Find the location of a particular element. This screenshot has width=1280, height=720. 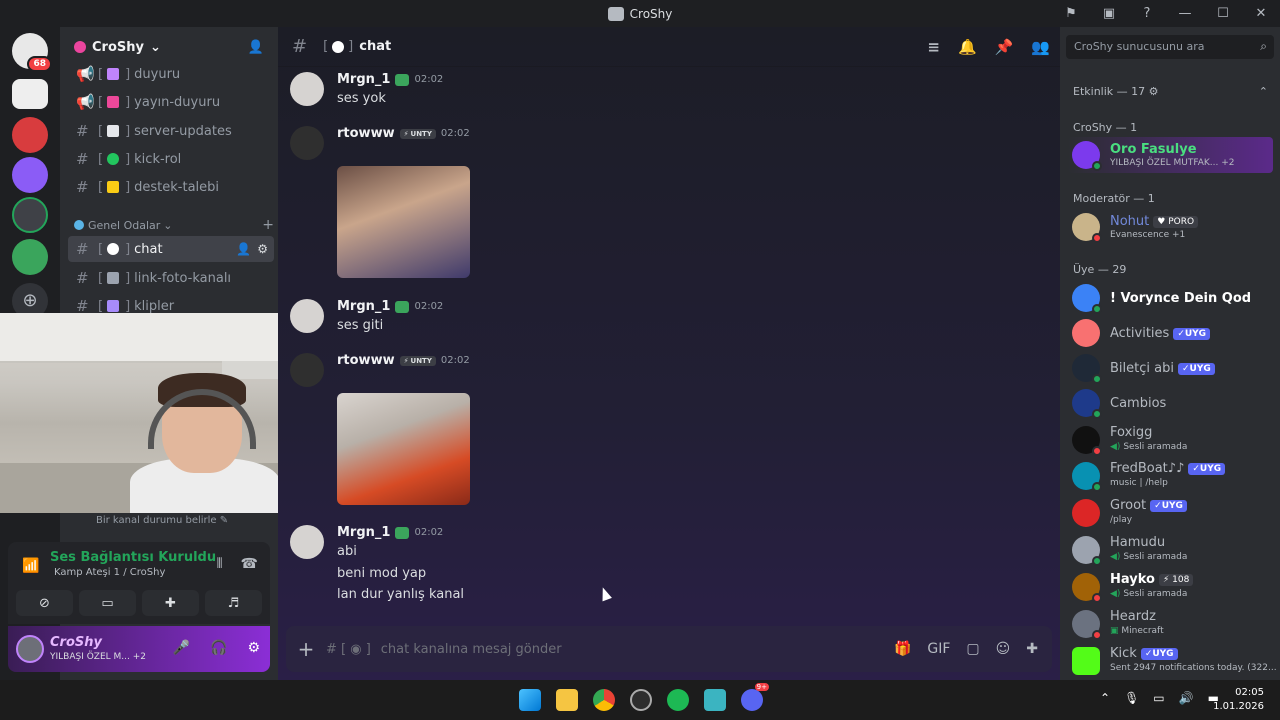

channel-emoji-icon is located at coordinates (113, 74).